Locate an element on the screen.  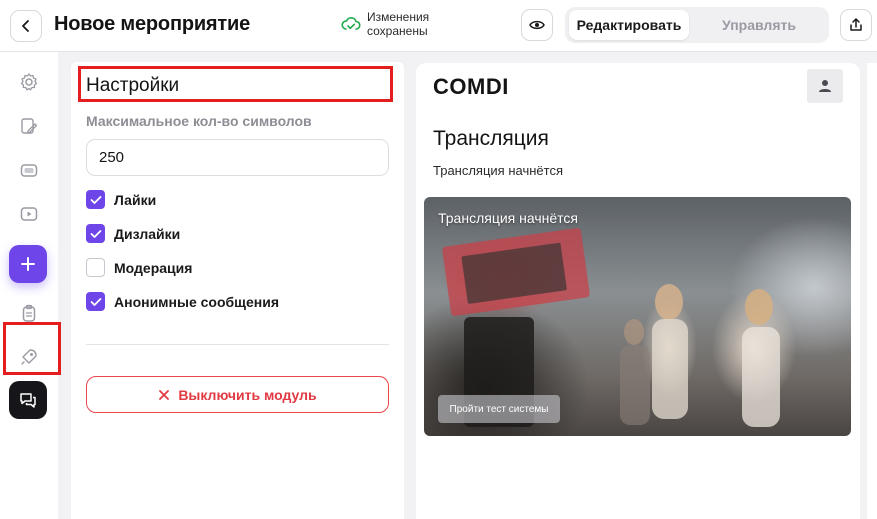
share-button is located at coordinates (856, 25).